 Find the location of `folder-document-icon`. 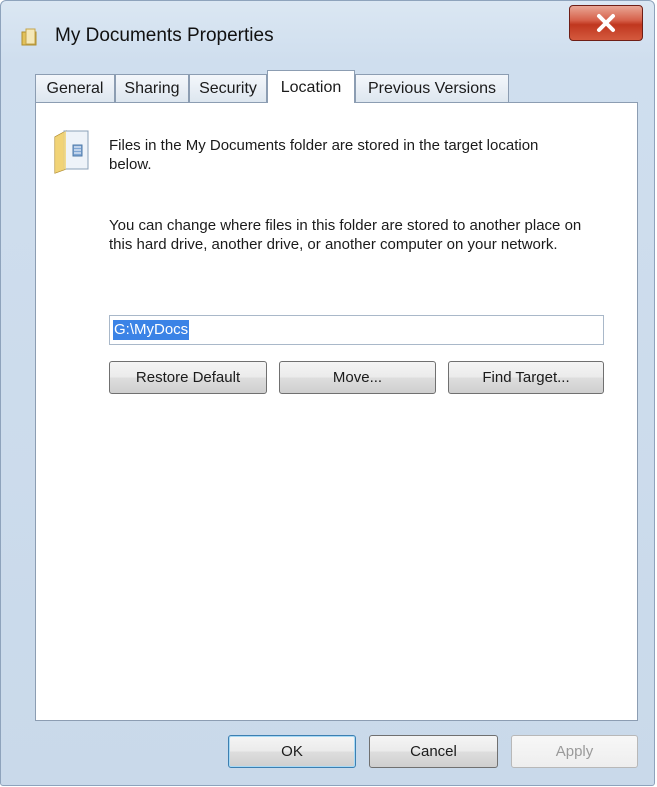

folder-document-icon is located at coordinates (72, 151).